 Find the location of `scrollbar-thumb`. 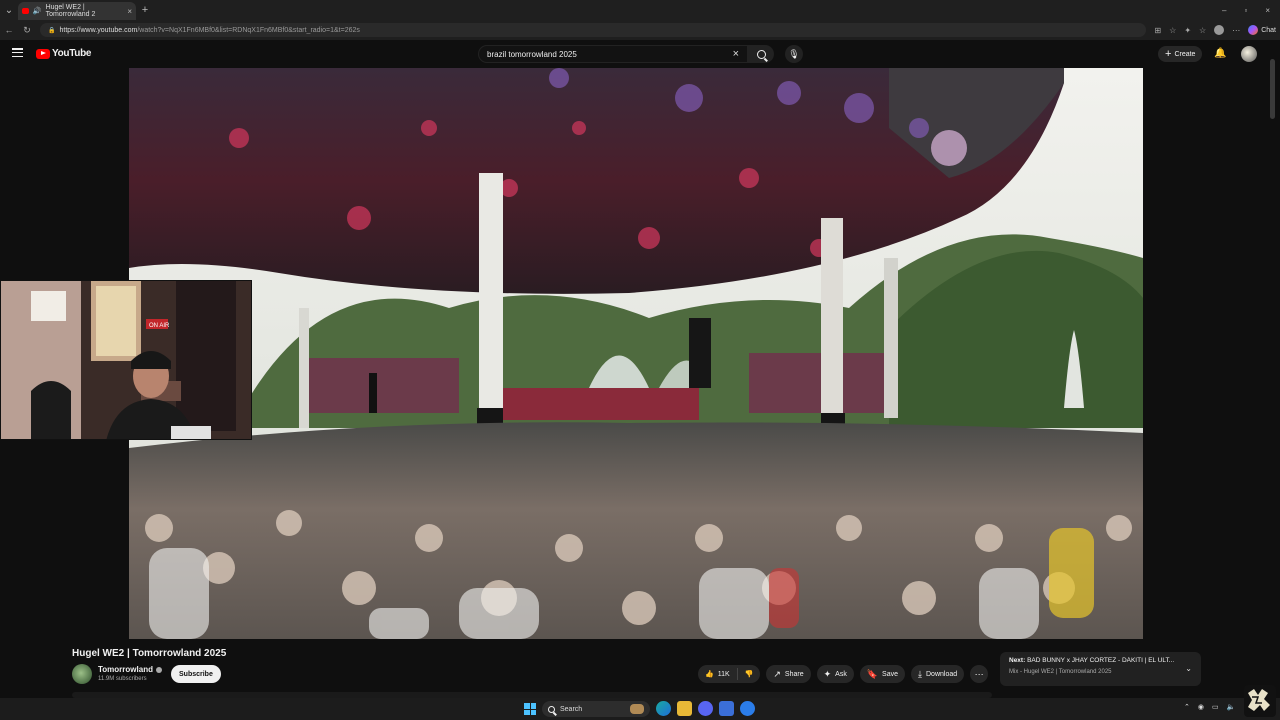

scrollbar-thumb is located at coordinates (1272, 89).